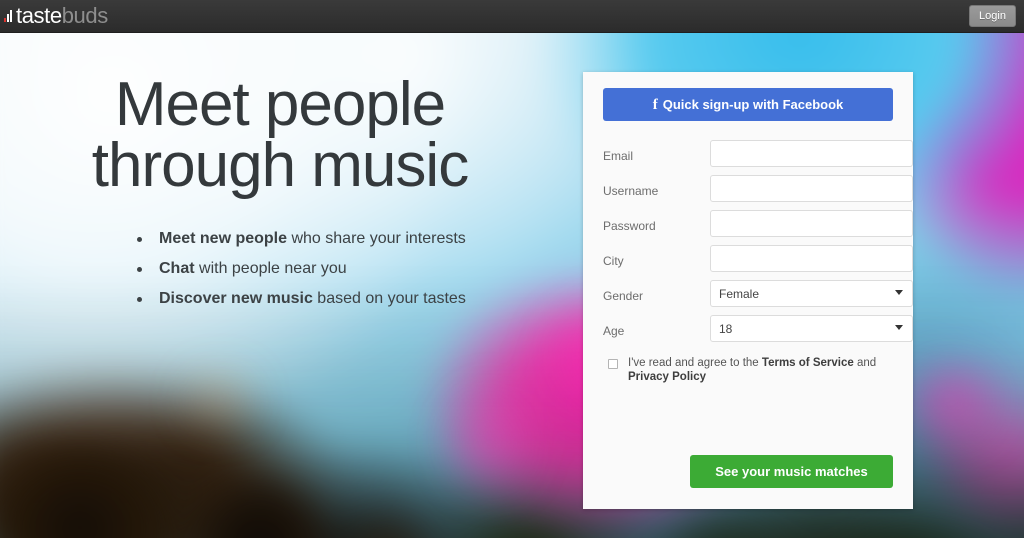  What do you see at coordinates (695, 363) in the screenshot?
I see `terms-lead: I've read and agree to the` at bounding box center [695, 363].